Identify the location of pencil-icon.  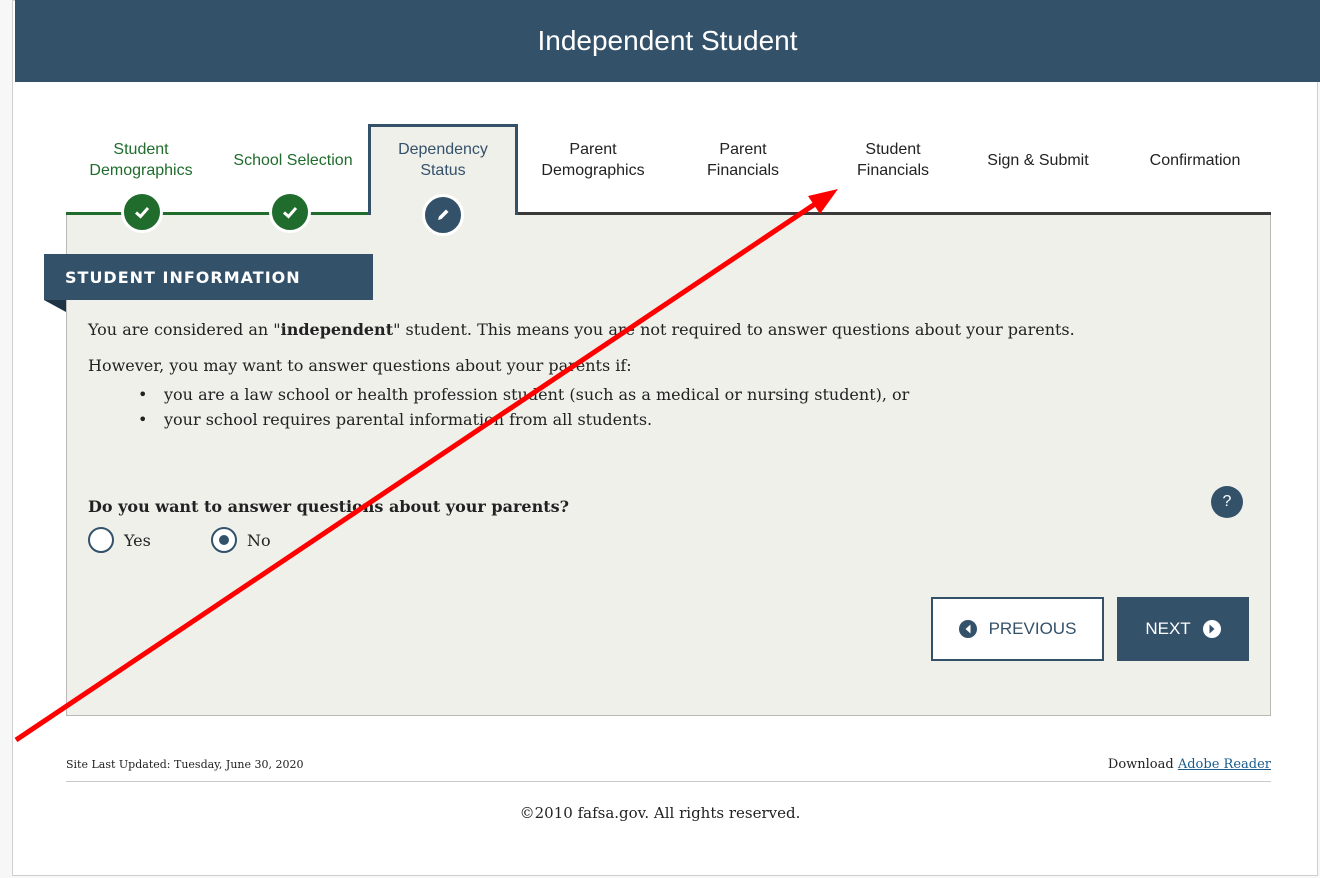
(443, 215).